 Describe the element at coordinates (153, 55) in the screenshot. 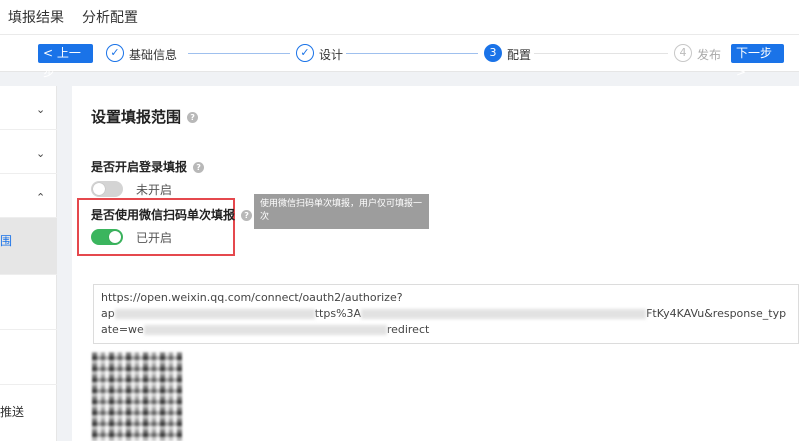

I see `step-label: 基础信息` at that location.